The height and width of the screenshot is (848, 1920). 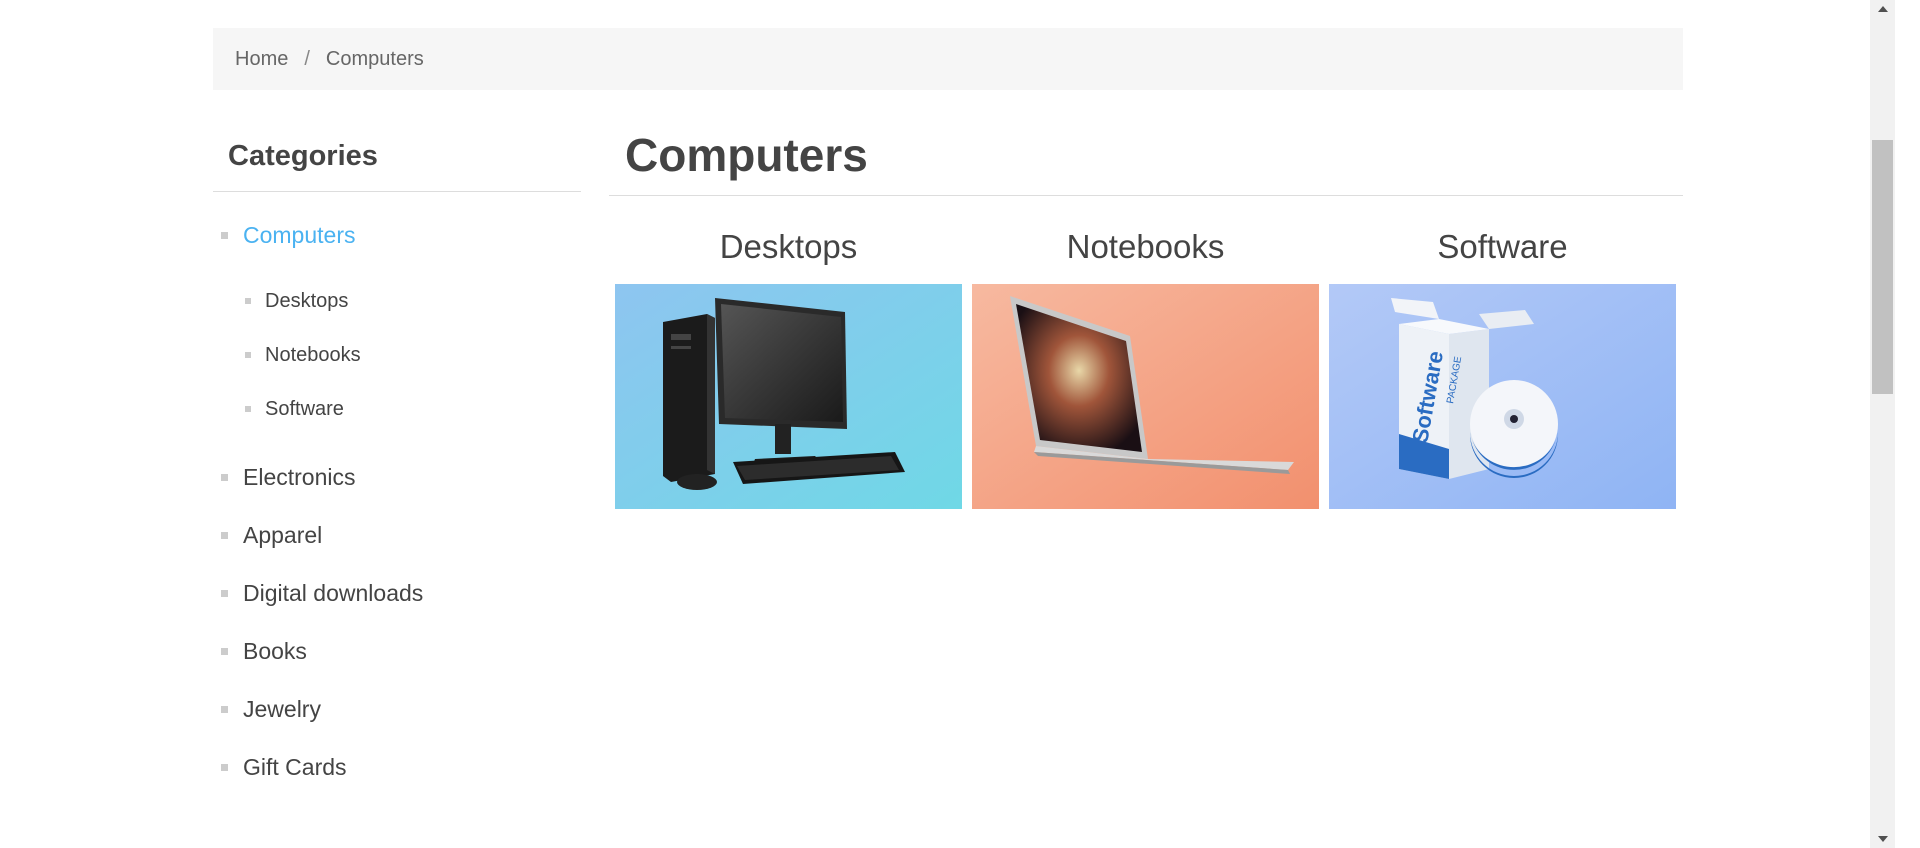 What do you see at coordinates (397, 709) in the screenshot?
I see `category-jewelry: Jewelry` at bounding box center [397, 709].